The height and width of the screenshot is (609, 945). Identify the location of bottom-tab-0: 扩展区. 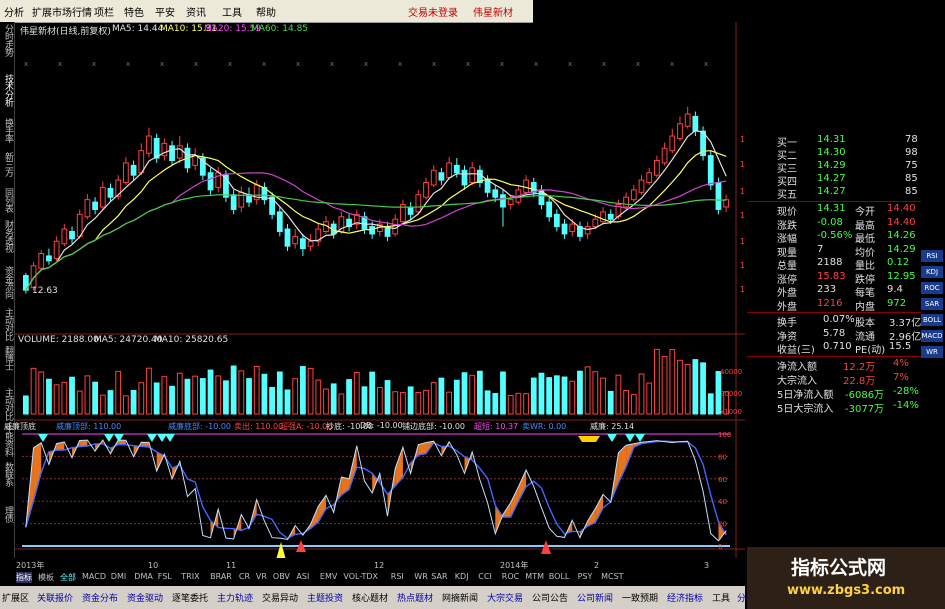
(15, 597).